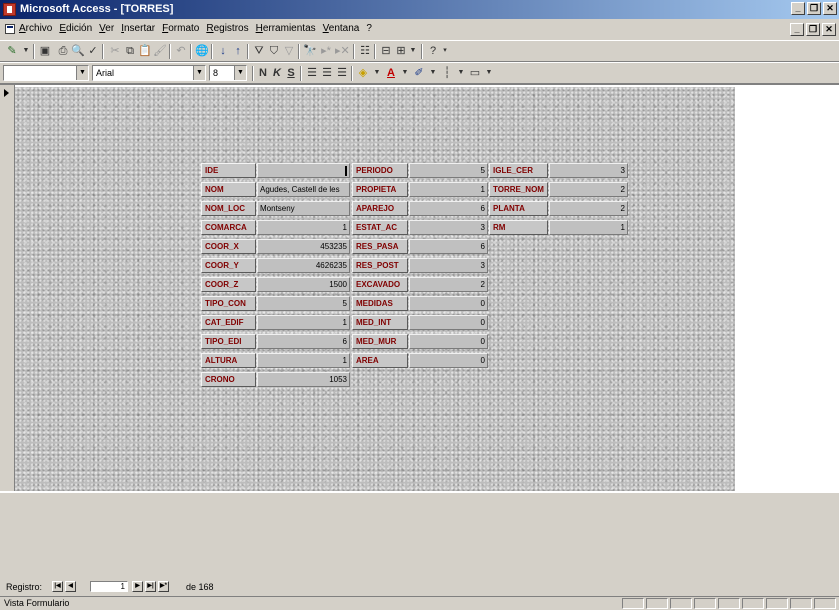  Describe the element at coordinates (830, 8) in the screenshot. I see `close-icon: ✕` at that location.